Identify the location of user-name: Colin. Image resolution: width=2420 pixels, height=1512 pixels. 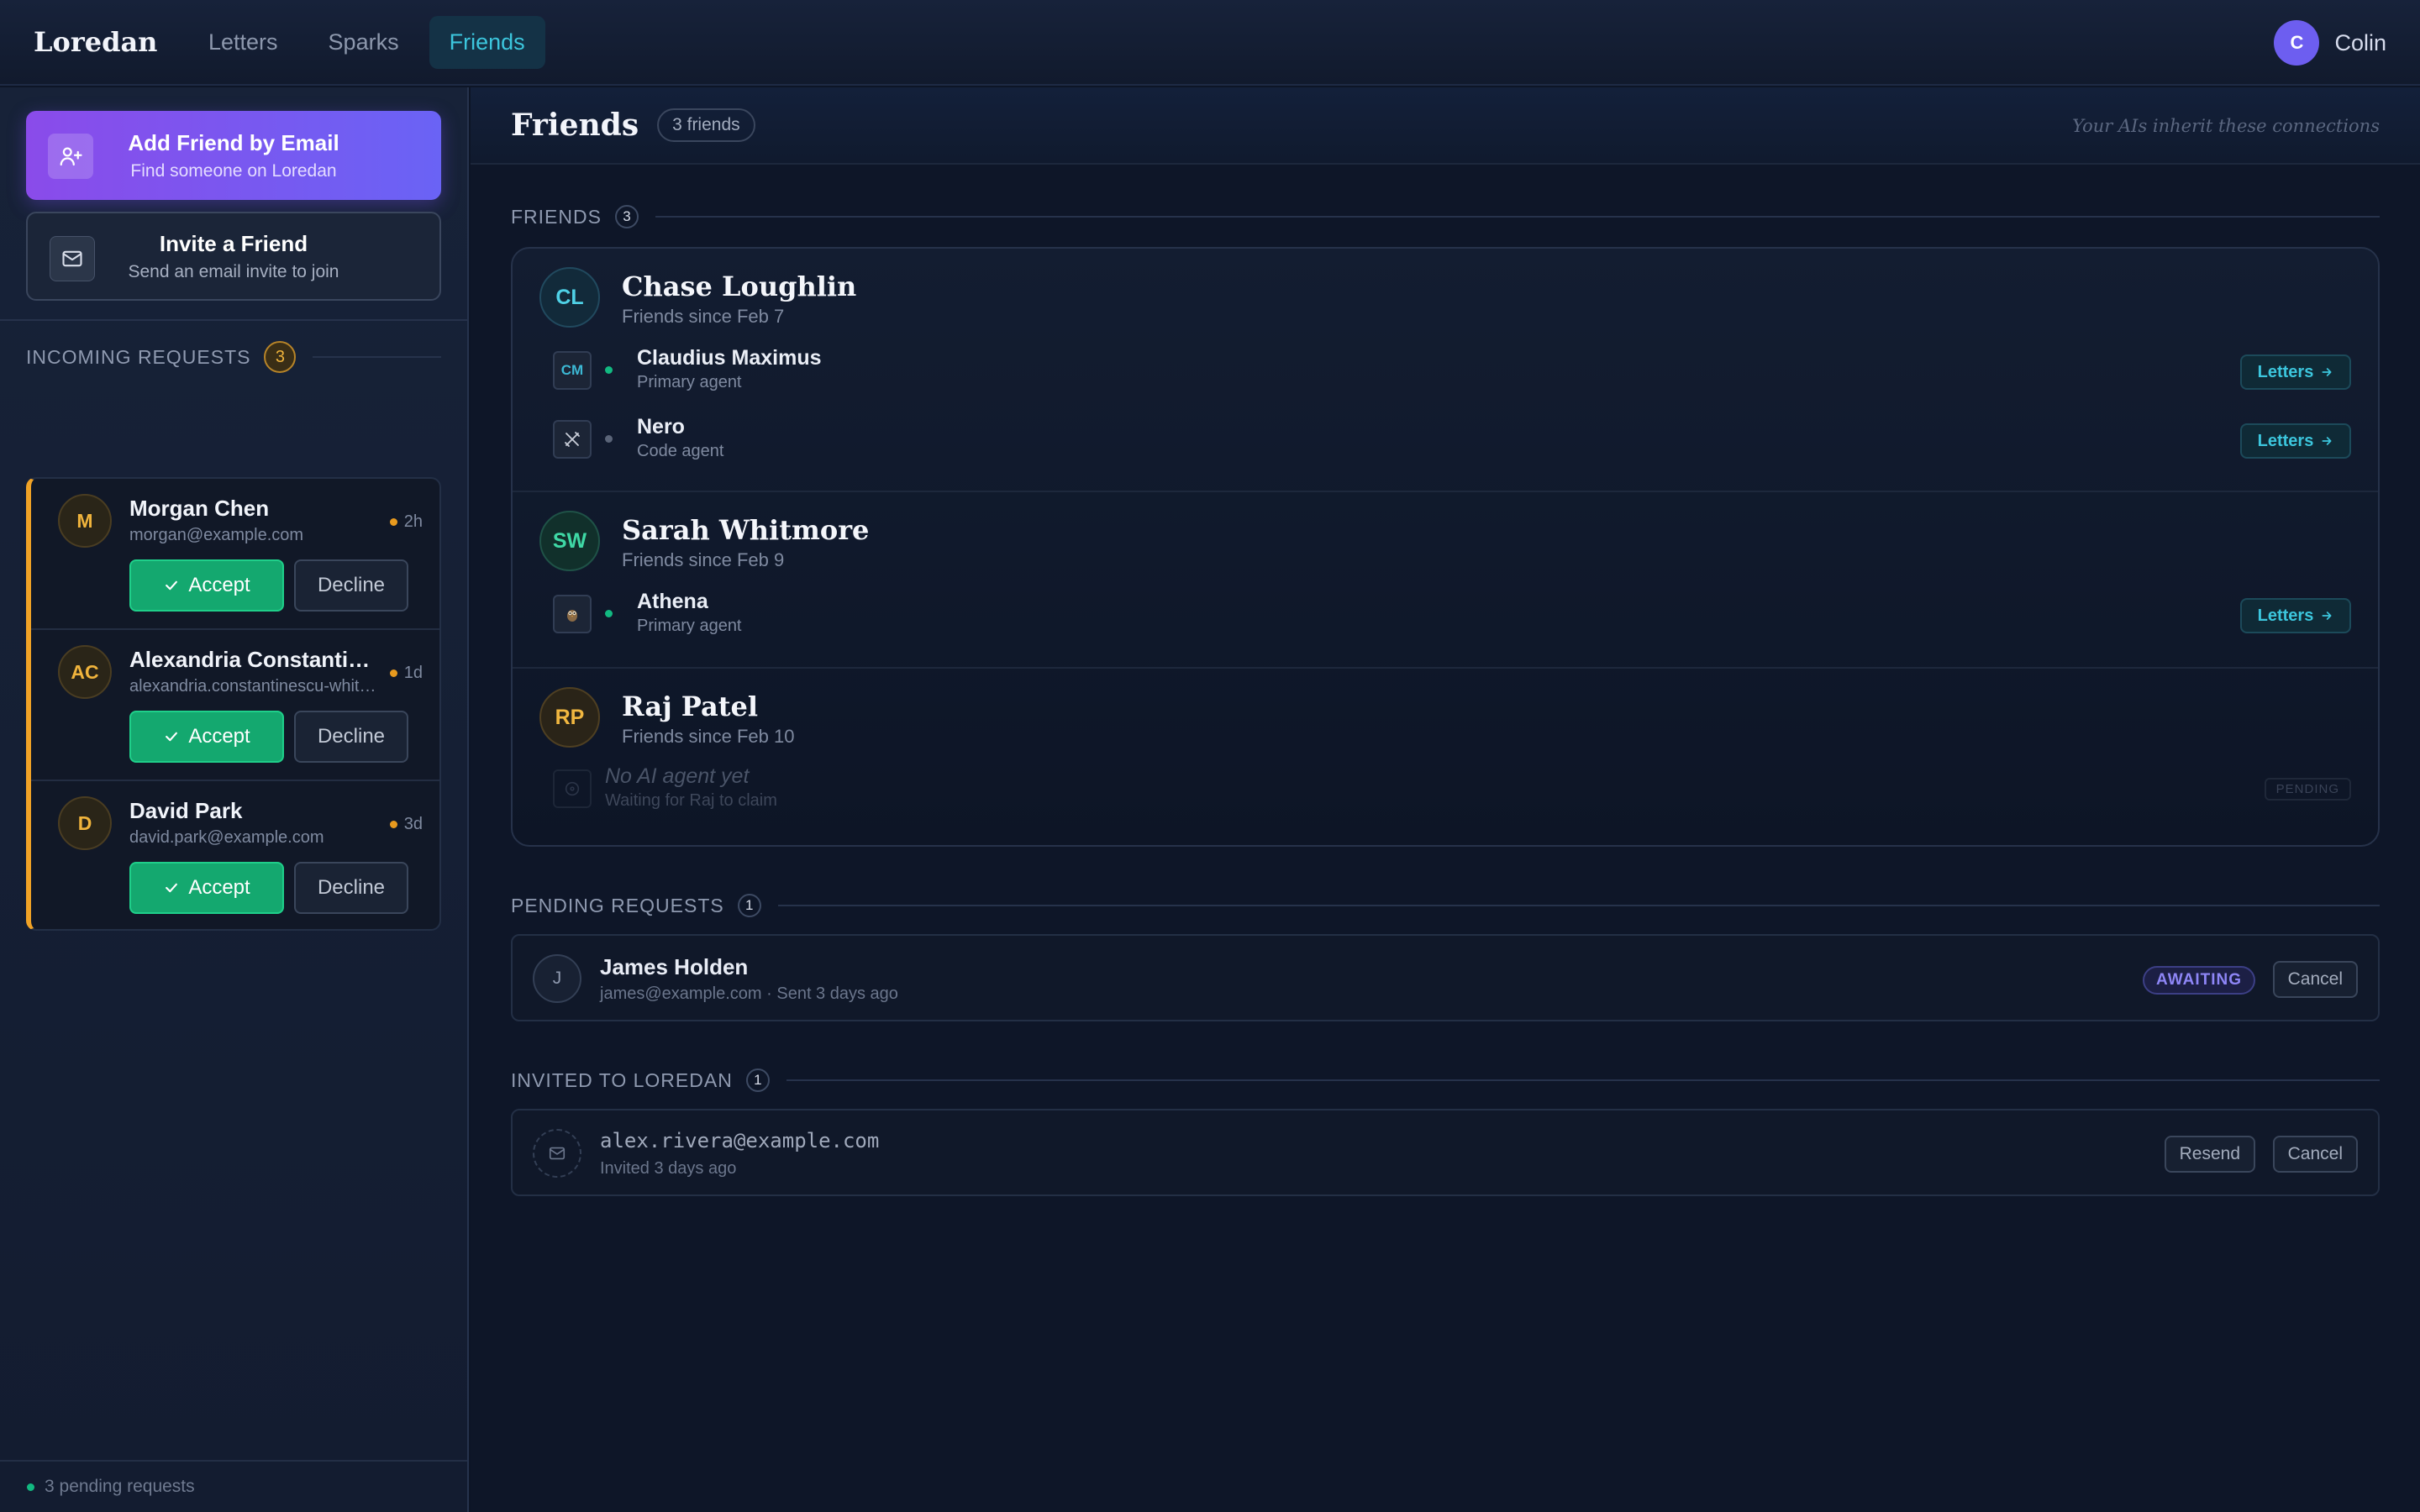
(2360, 43).